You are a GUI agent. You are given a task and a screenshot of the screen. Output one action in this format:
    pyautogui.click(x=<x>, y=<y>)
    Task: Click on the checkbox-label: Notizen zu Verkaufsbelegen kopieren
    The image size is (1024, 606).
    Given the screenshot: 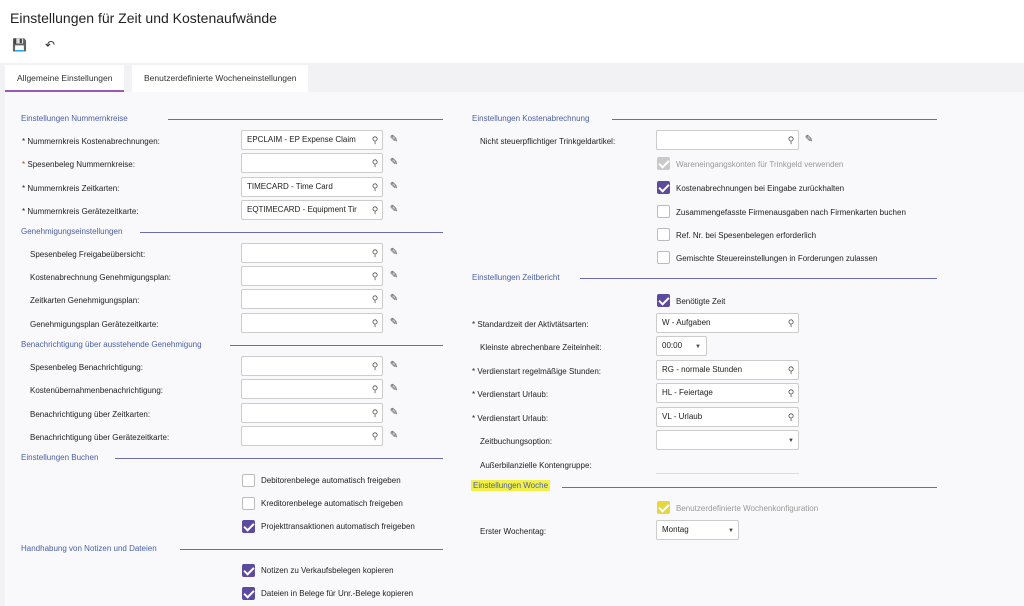 What is the action you would take?
    pyautogui.click(x=327, y=570)
    